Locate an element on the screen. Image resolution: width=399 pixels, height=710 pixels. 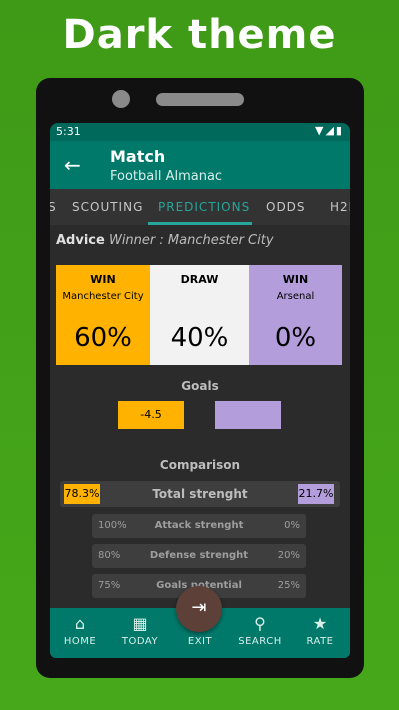
tab-bar: S SCOUTING PREDICTIONS ODDS H2H is located at coordinates (200, 207).